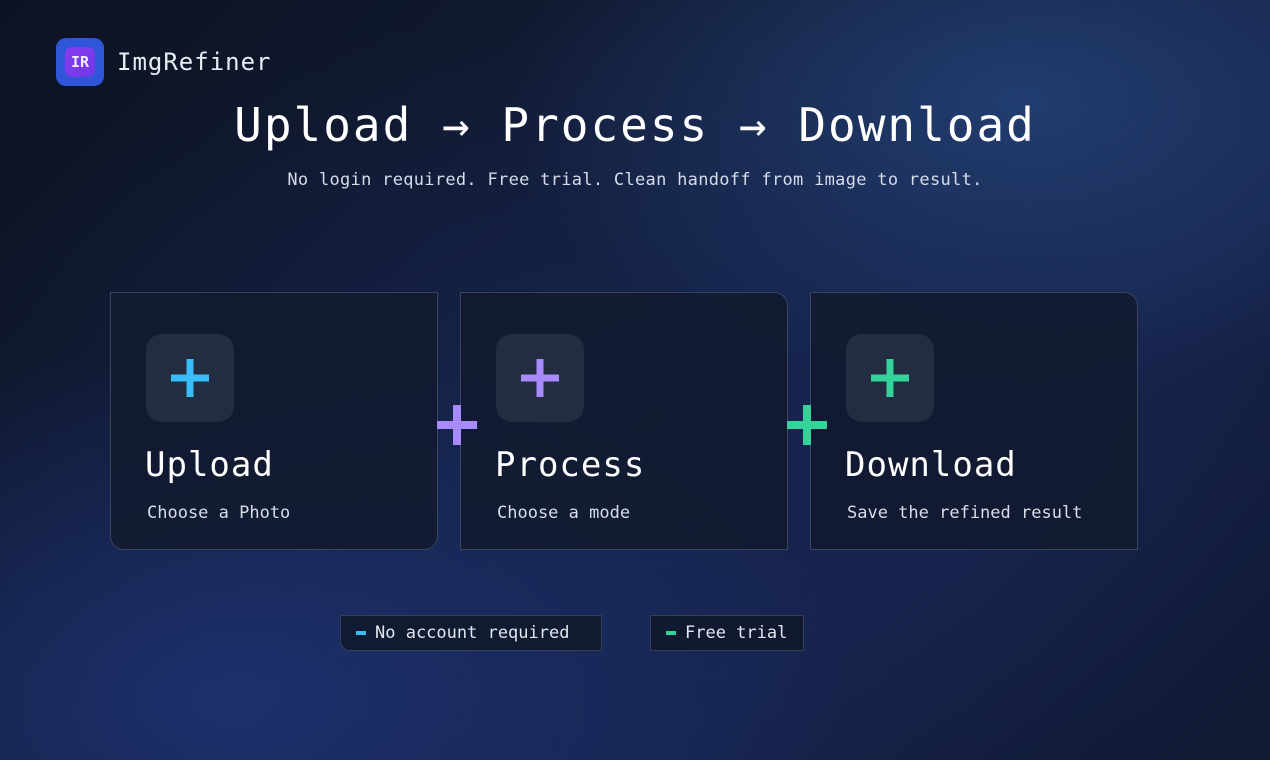  What do you see at coordinates (564, 513) in the screenshot?
I see `step-description: Choose a mode` at bounding box center [564, 513].